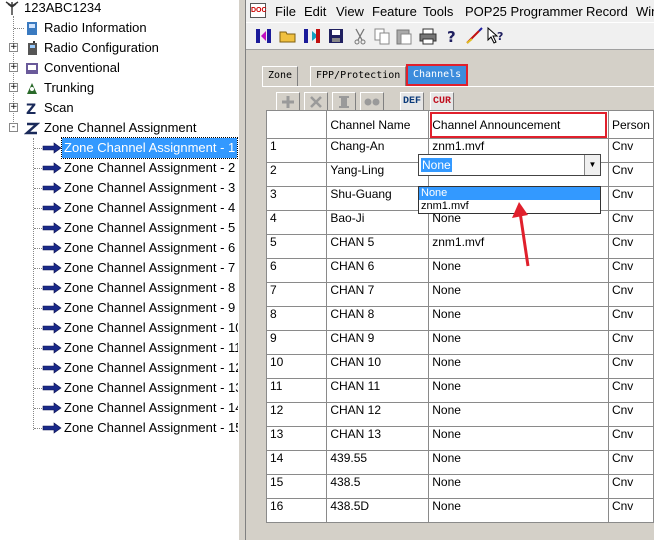 Image resolution: width=654 pixels, height=540 pixels. What do you see at coordinates (378, 486) in the screenshot?
I see `channel-name-cell: 438.5` at bounding box center [378, 486].